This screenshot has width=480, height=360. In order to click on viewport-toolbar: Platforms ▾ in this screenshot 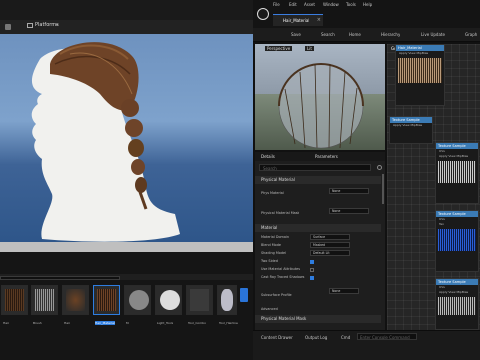, I will do `click(126, 17)`.